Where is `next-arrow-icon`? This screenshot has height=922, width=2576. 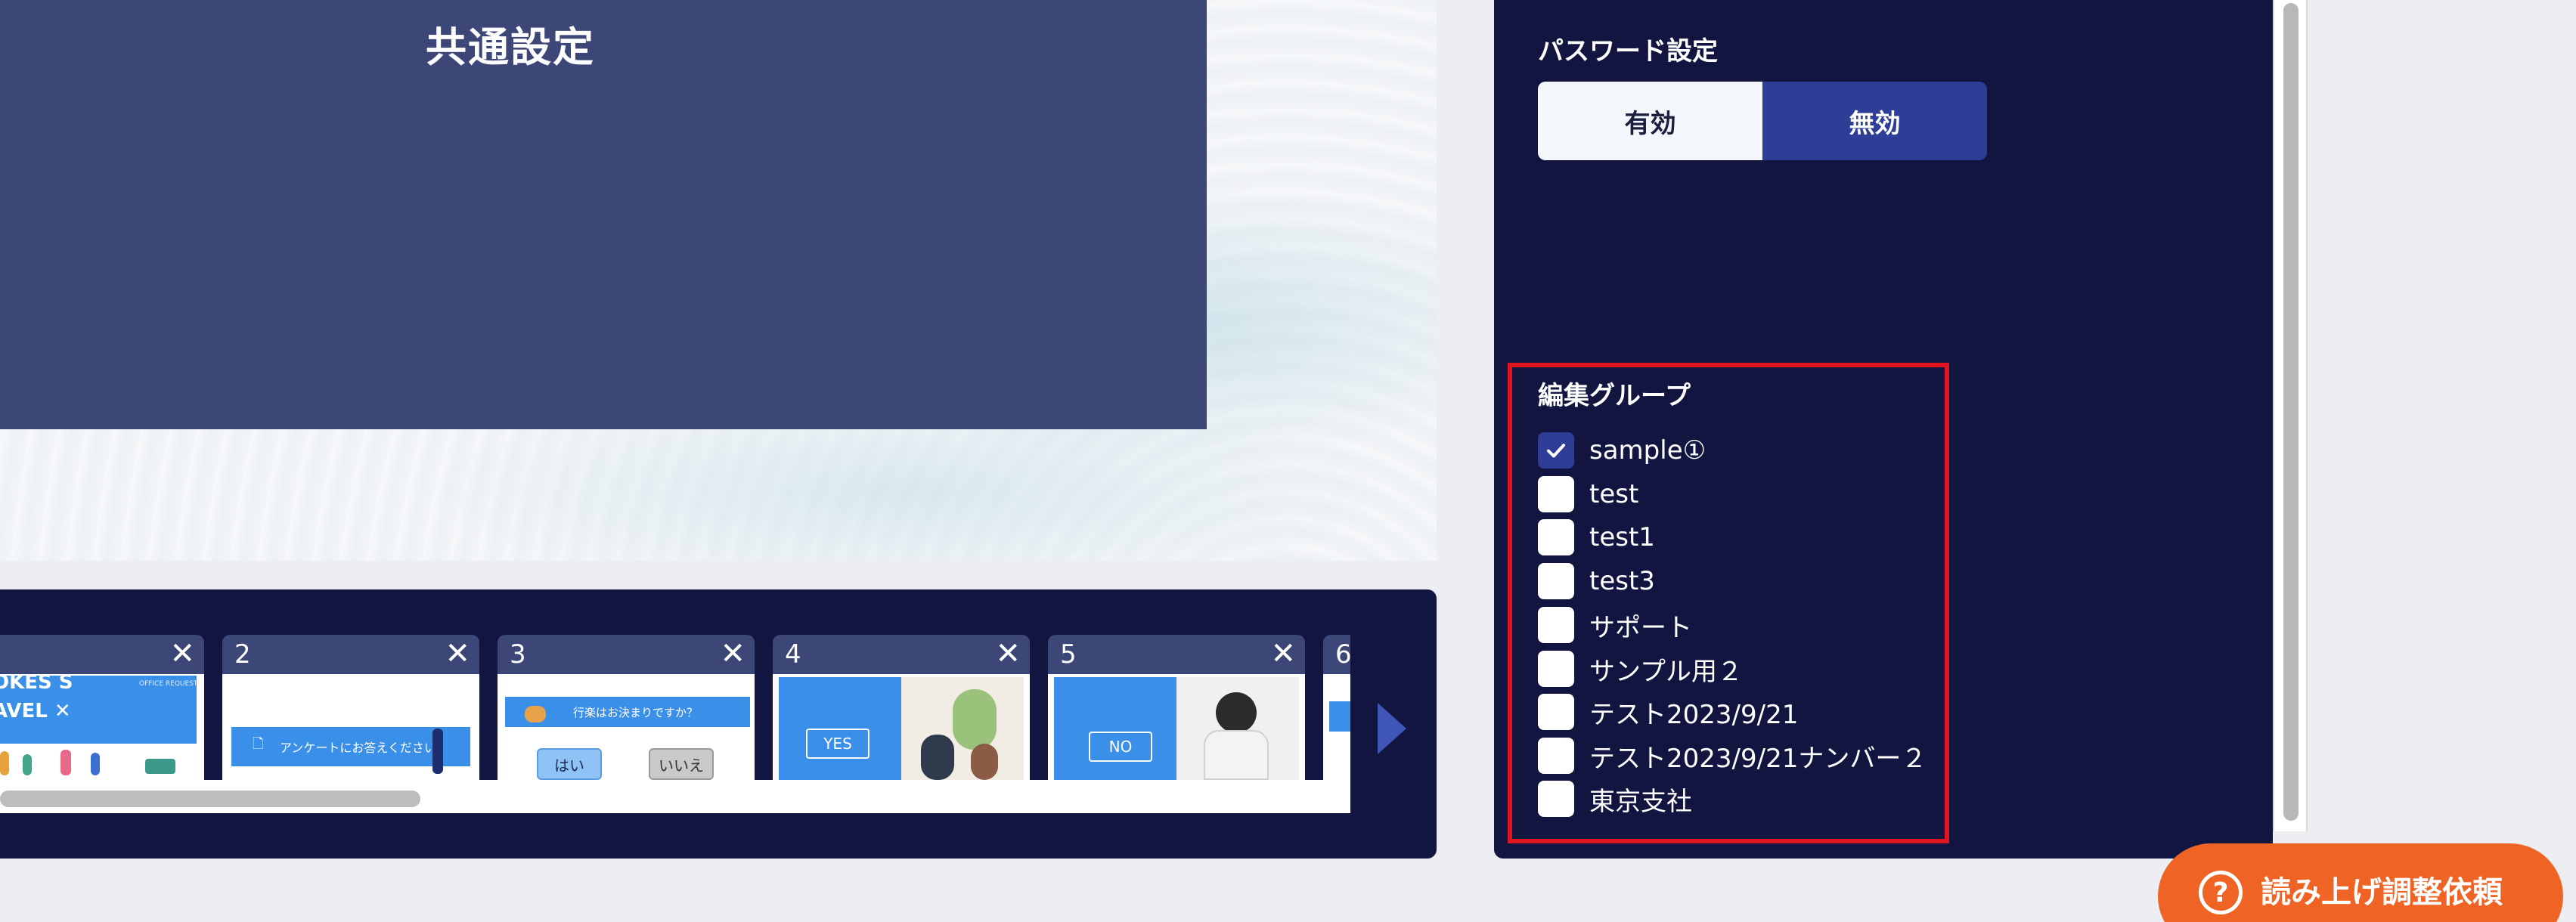
next-arrow-icon is located at coordinates (1392, 728).